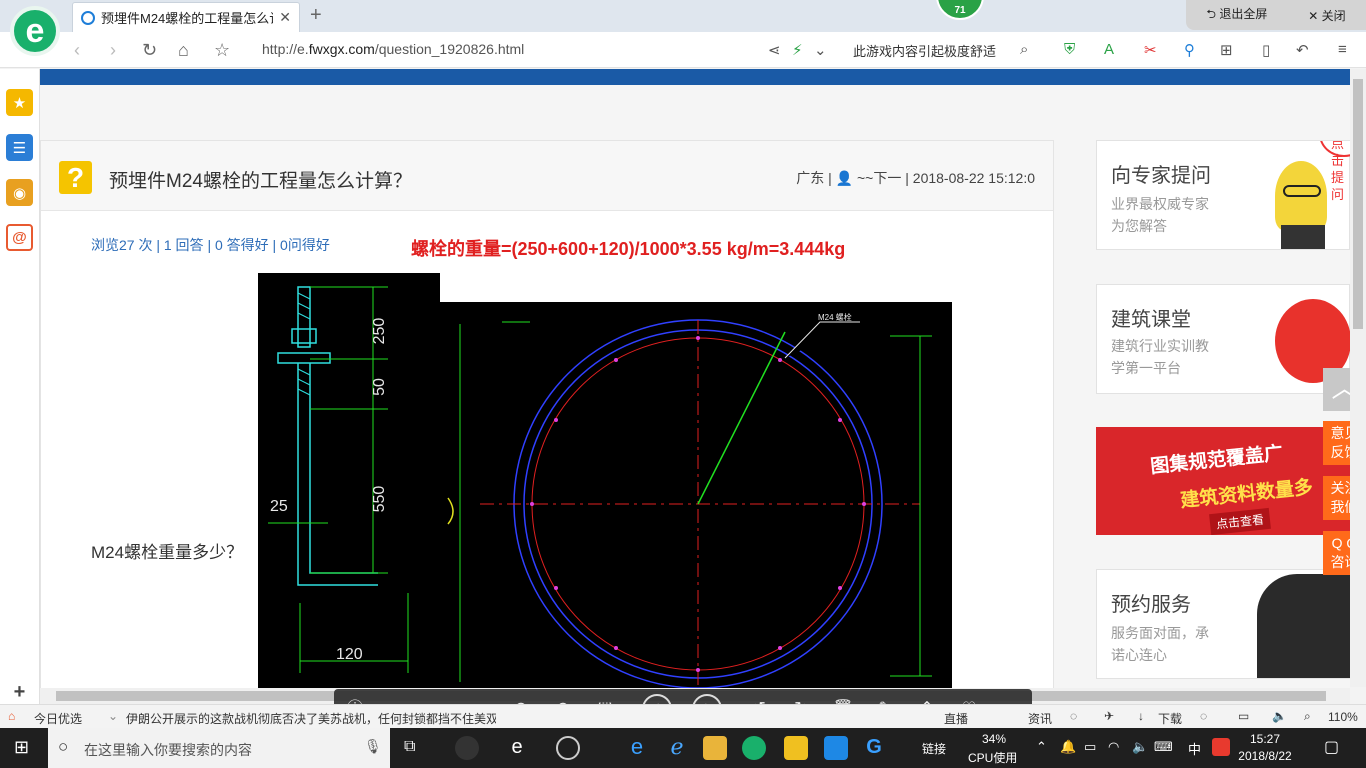 The image size is (1366, 768). What do you see at coordinates (715, 748) in the screenshot?
I see `file-explorer-icon` at bounding box center [715, 748].